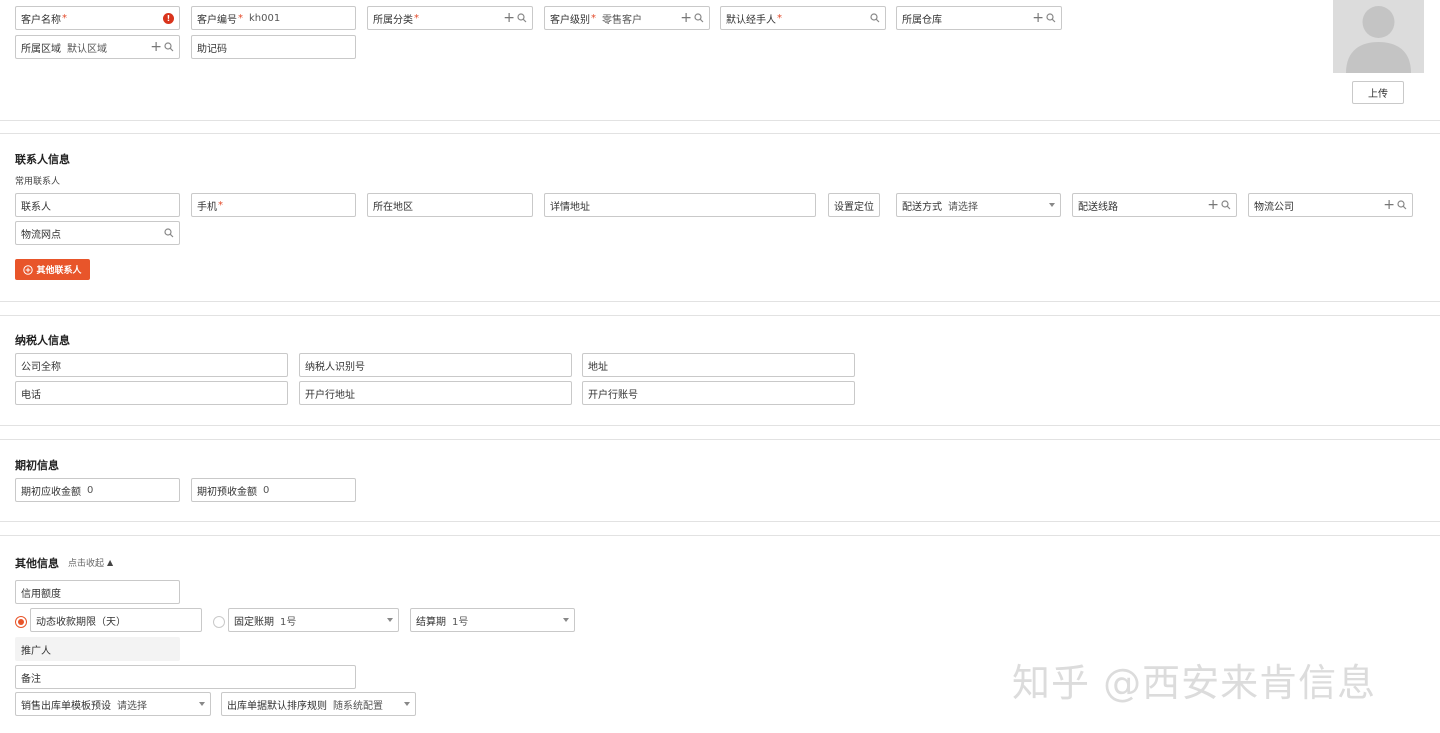  I want to click on level-field: 客户级别 * 零售客户 +, so click(627, 18).